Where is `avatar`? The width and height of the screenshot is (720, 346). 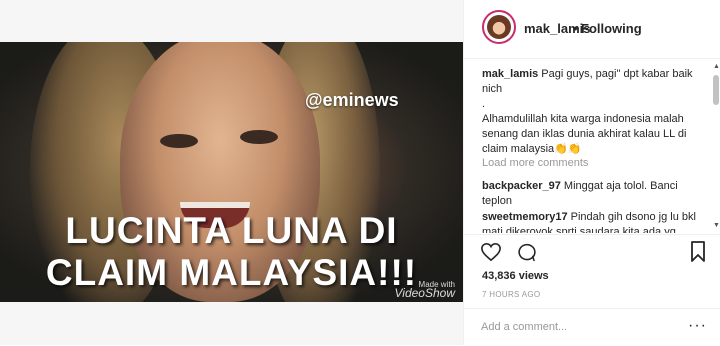
avatar is located at coordinates (499, 27).